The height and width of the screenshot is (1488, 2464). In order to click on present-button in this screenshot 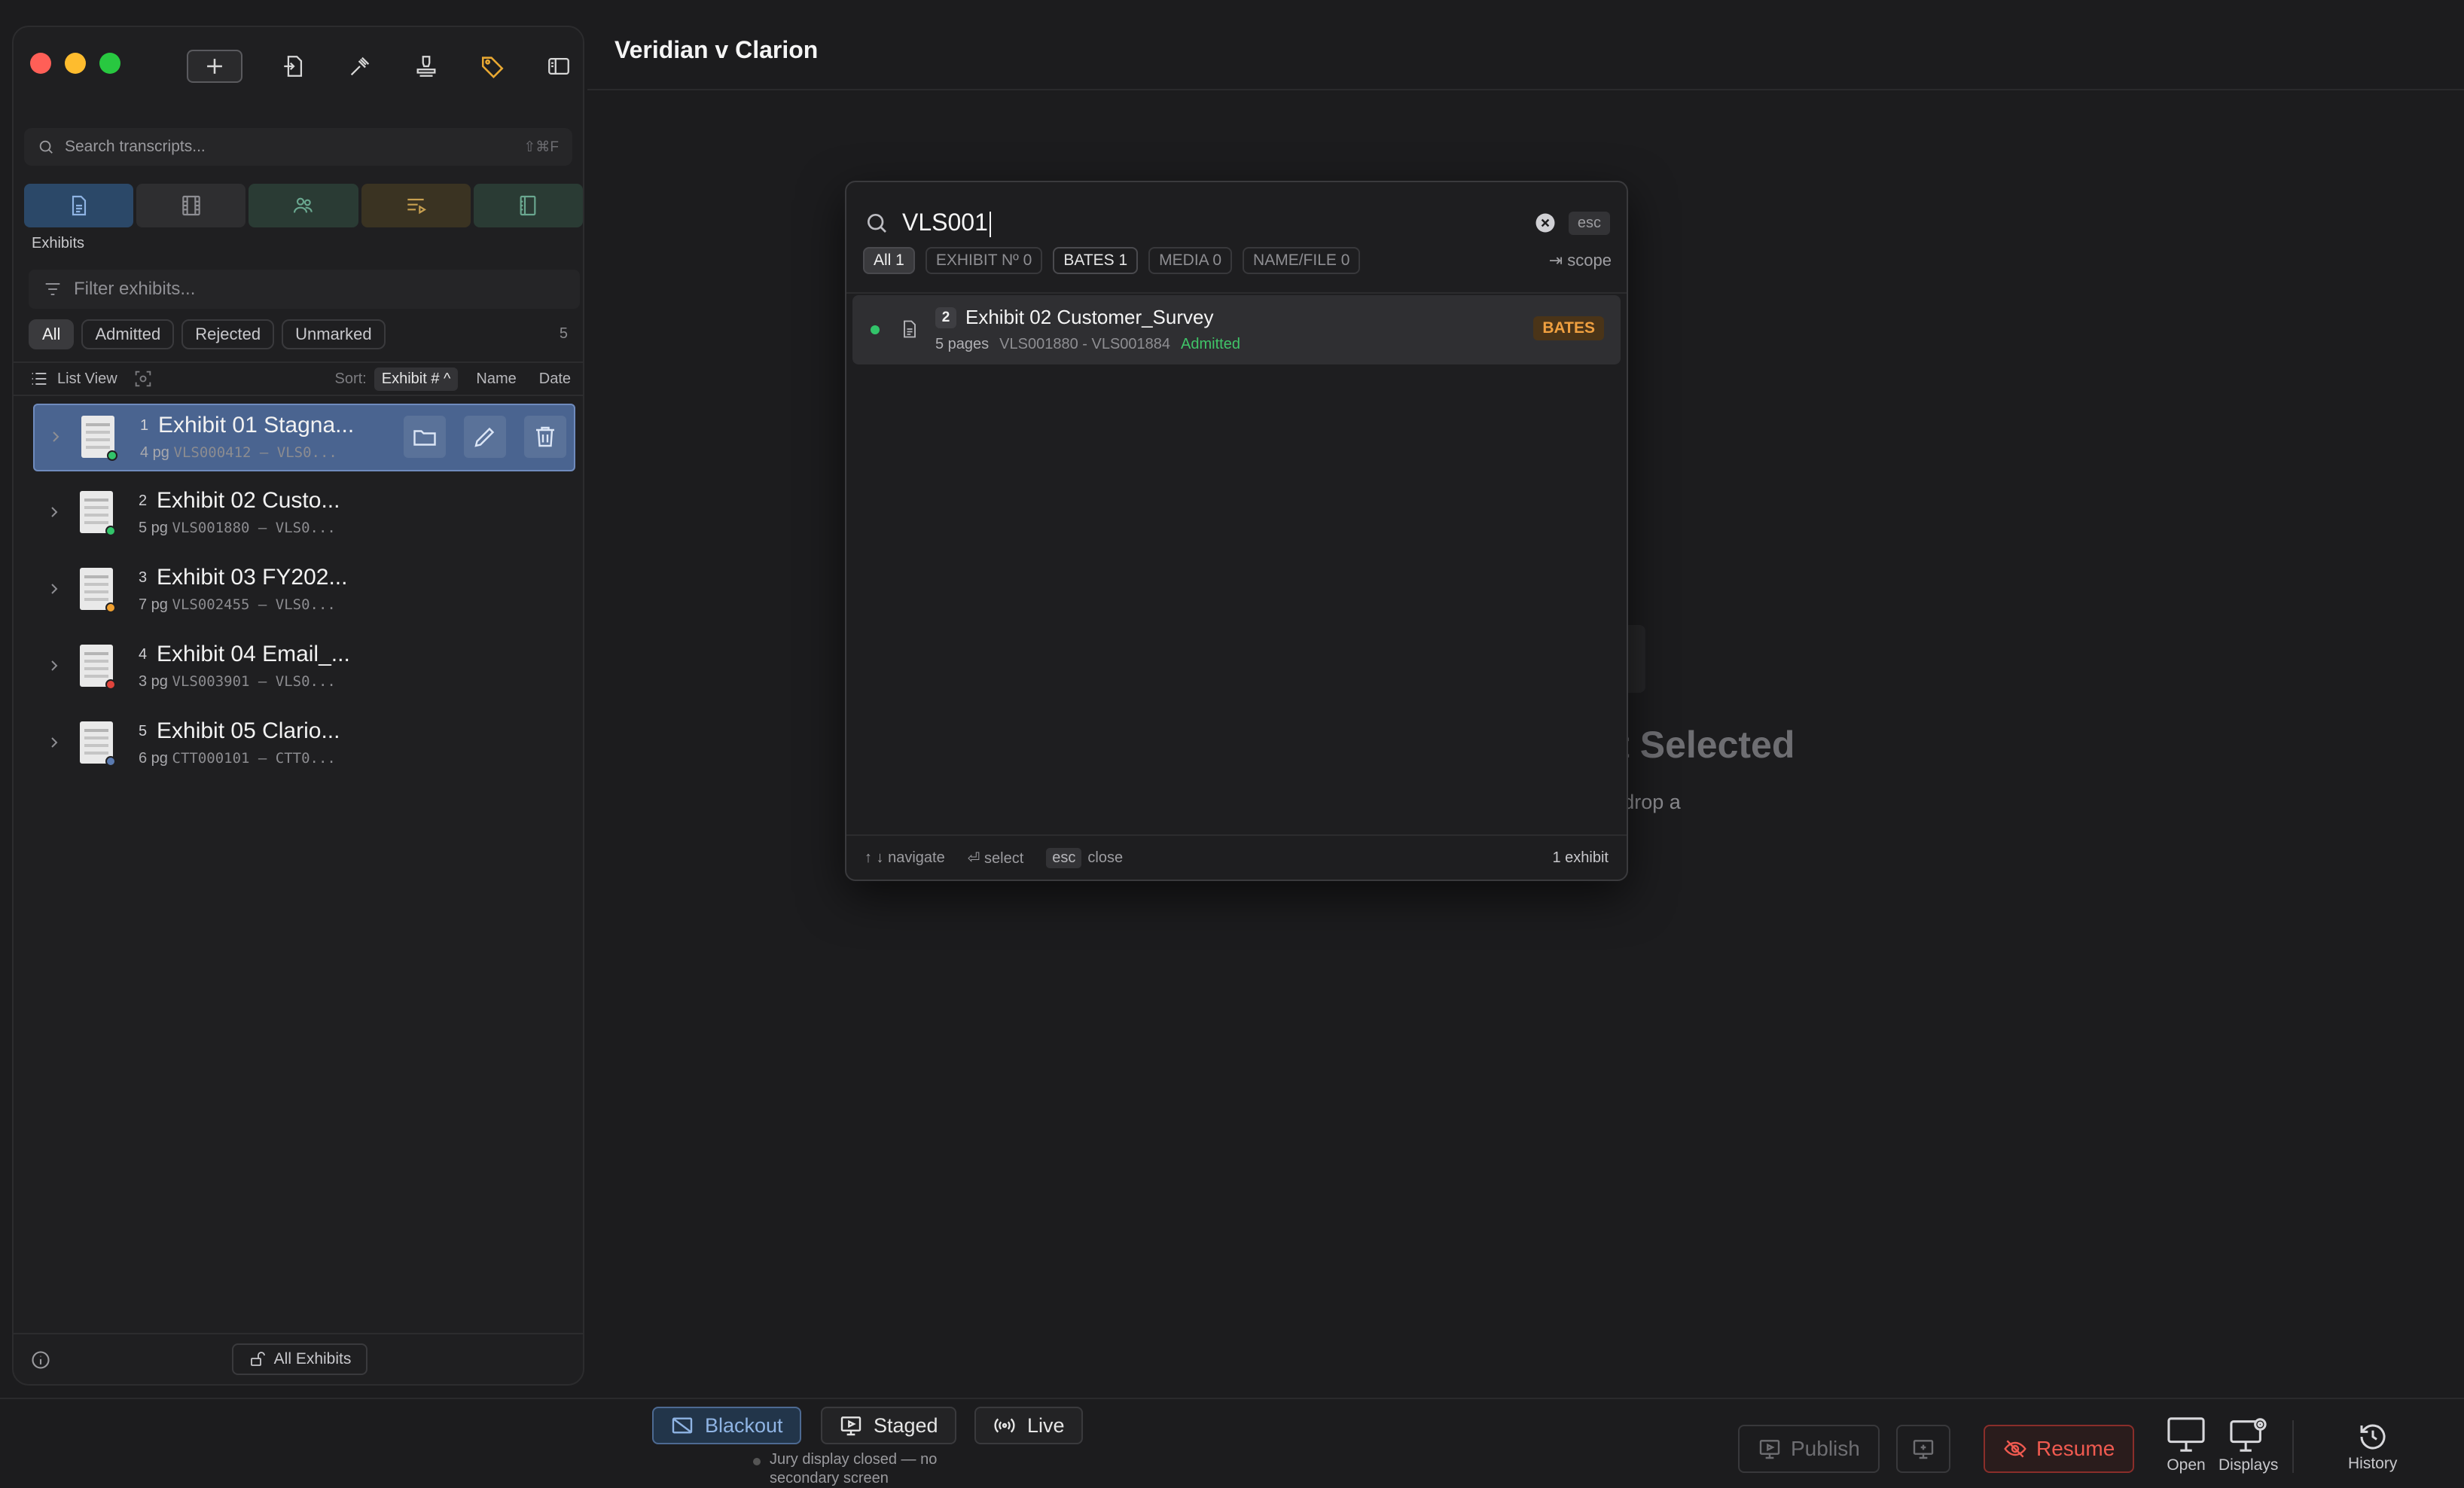, I will do `click(1923, 1449)`.